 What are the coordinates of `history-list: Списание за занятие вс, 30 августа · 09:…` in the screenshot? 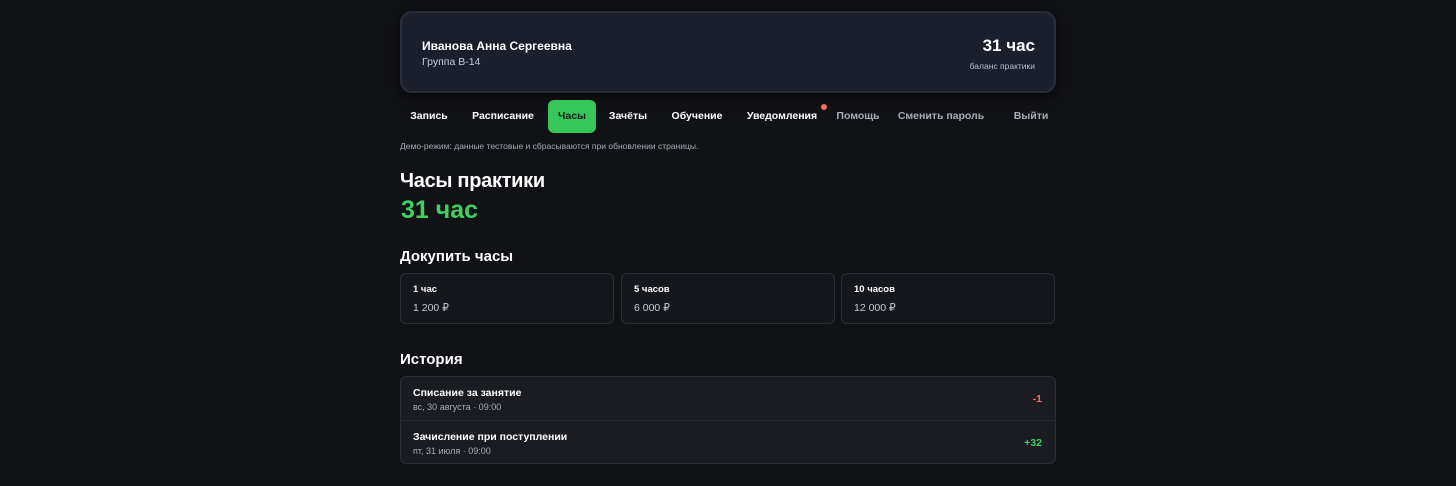 It's located at (728, 420).